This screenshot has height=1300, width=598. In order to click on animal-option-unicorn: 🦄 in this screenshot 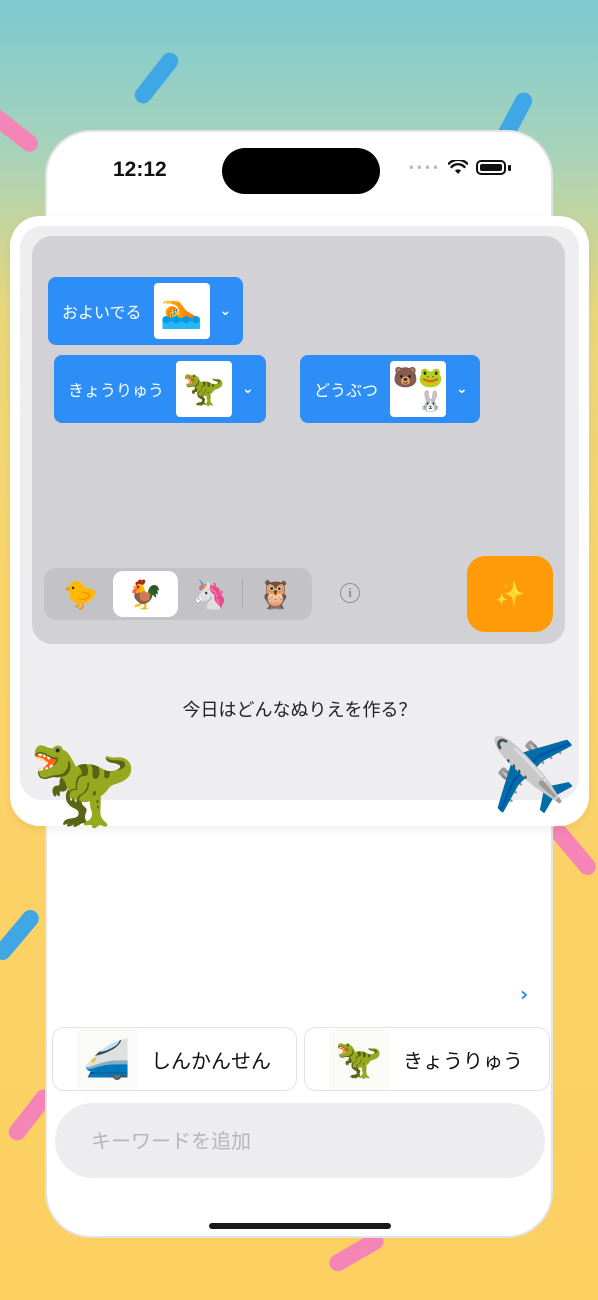, I will do `click(210, 594)`.